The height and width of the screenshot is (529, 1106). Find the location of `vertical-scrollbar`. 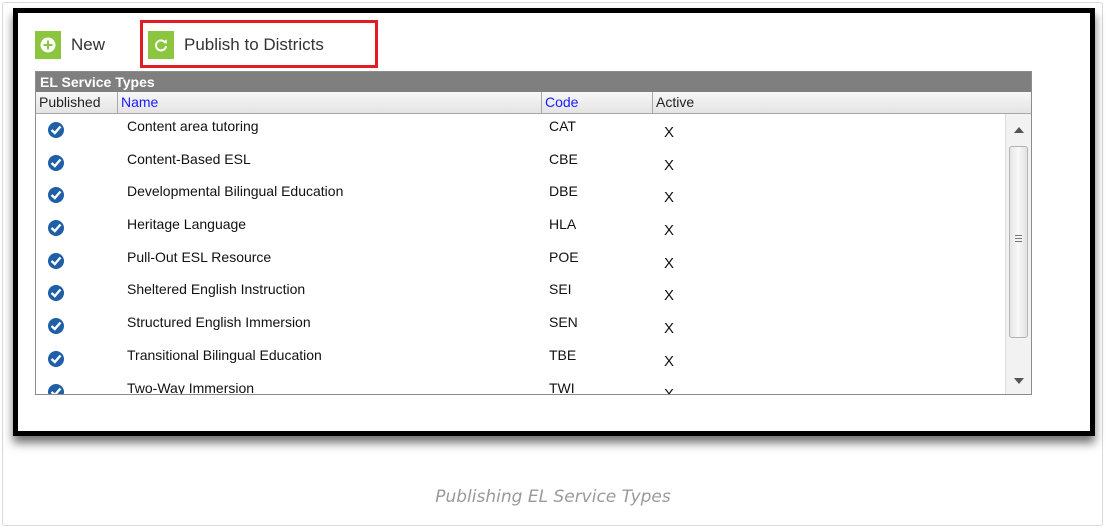

vertical-scrollbar is located at coordinates (1018, 254).